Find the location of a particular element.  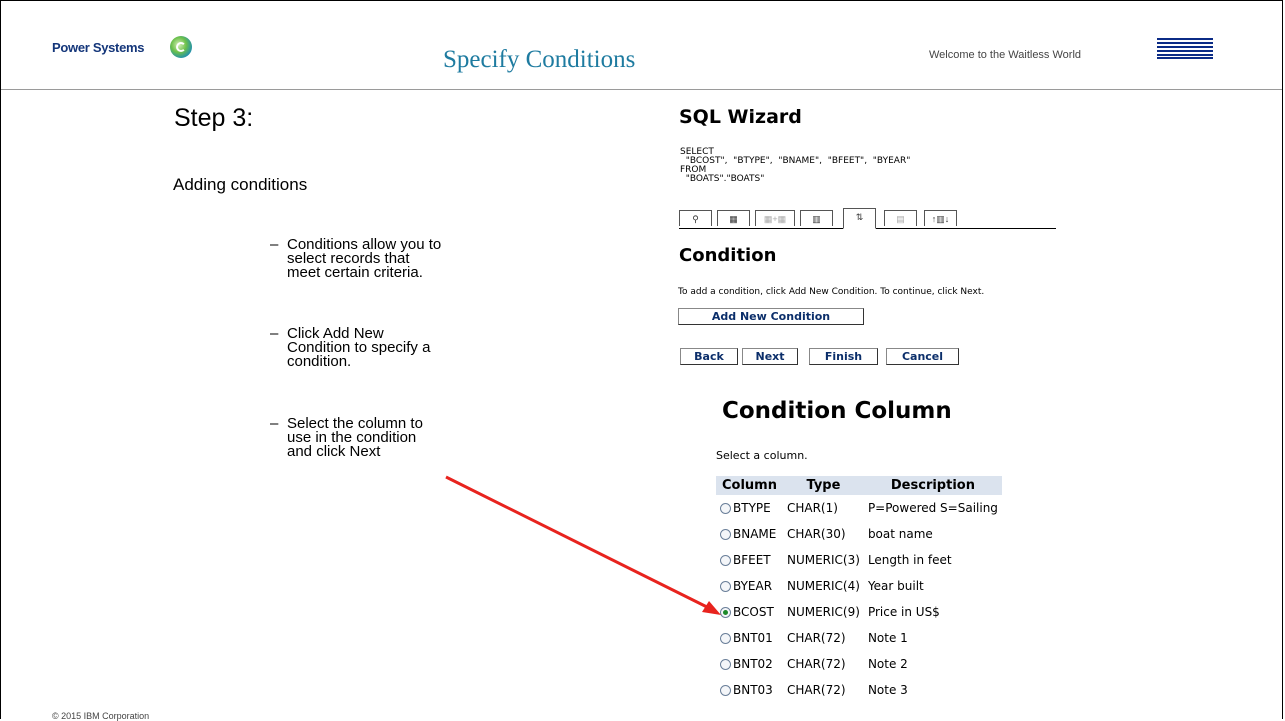

arrow-head-icon is located at coordinates (711, 608).